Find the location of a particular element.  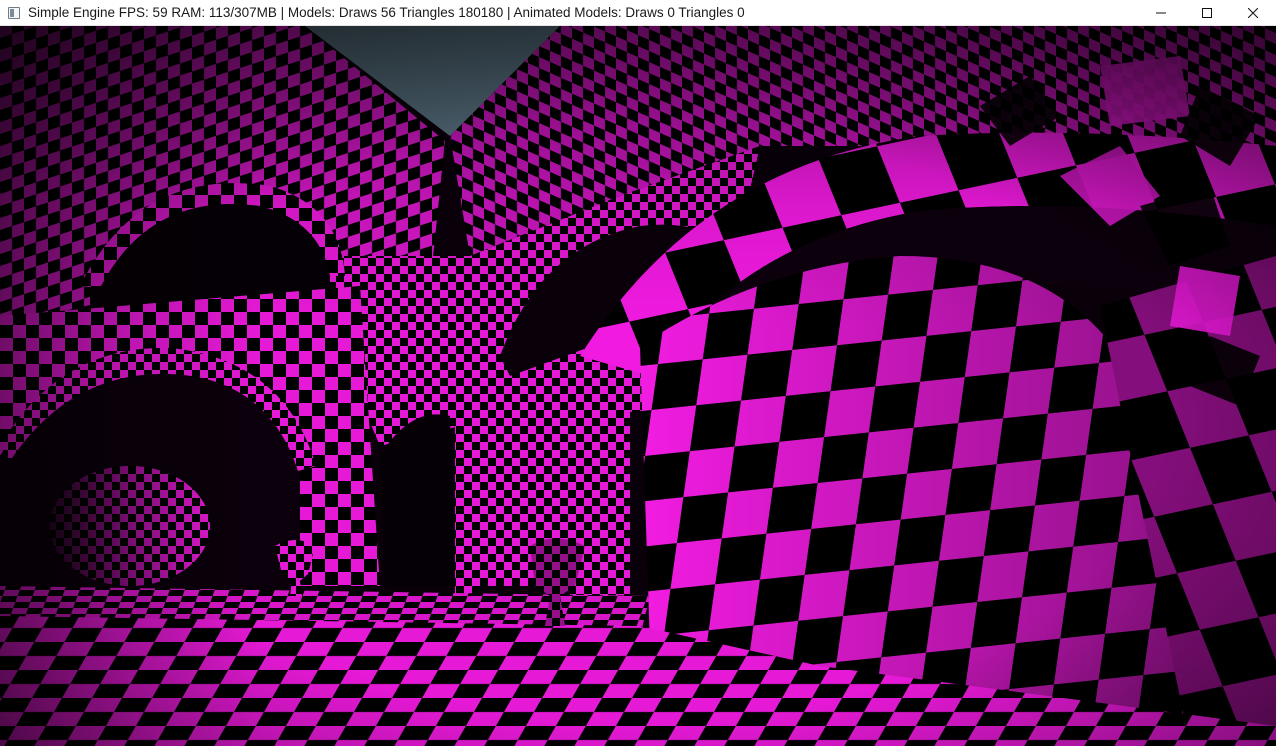

maximize-button is located at coordinates (1207, 13).